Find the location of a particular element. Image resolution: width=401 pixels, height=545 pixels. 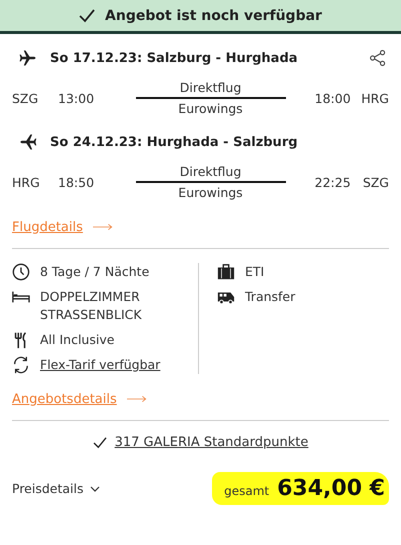

feature-text: All Inclusive is located at coordinates (77, 340).